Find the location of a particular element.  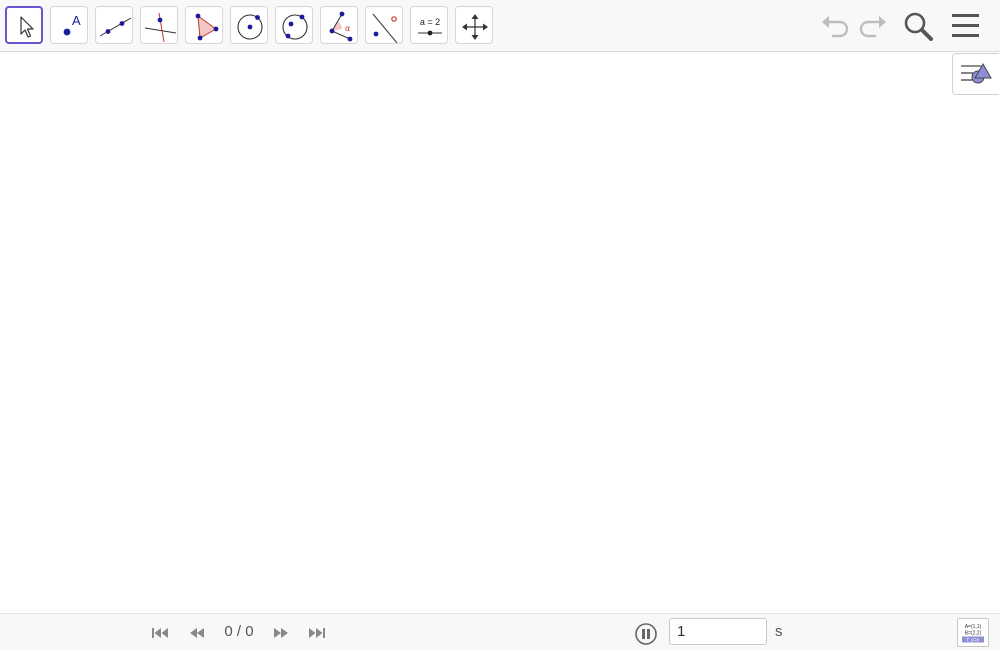

toolbar: A α a = 2 is located at coordinates (500, 26).